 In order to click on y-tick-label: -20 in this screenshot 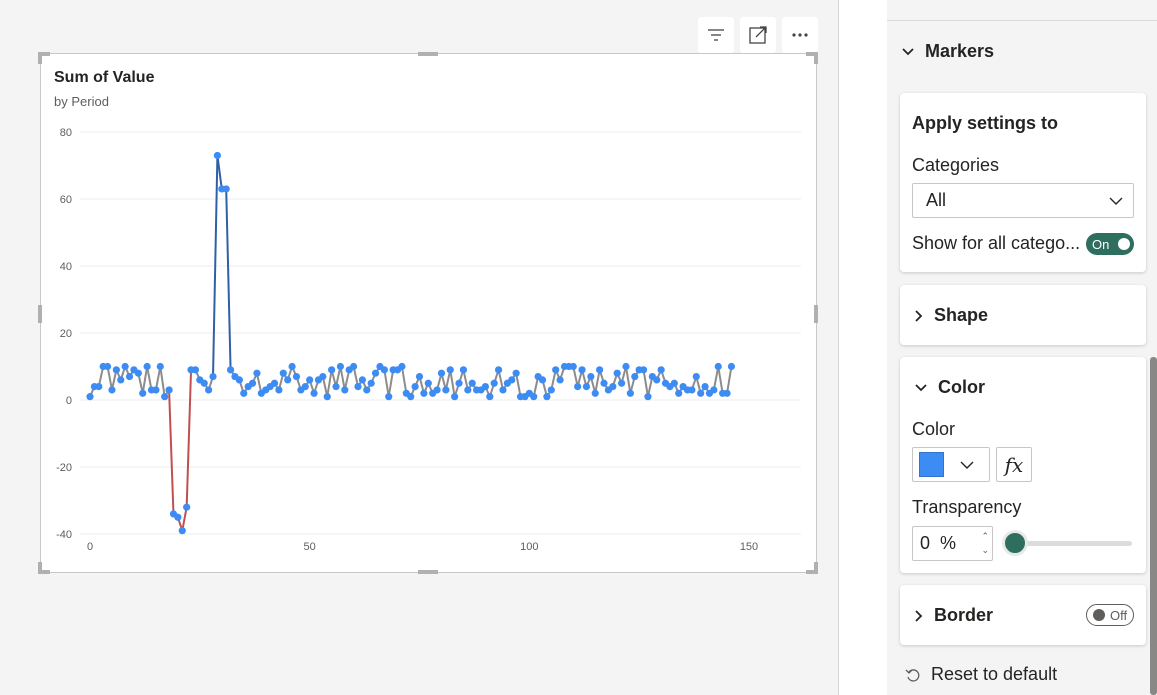, I will do `click(64, 468)`.